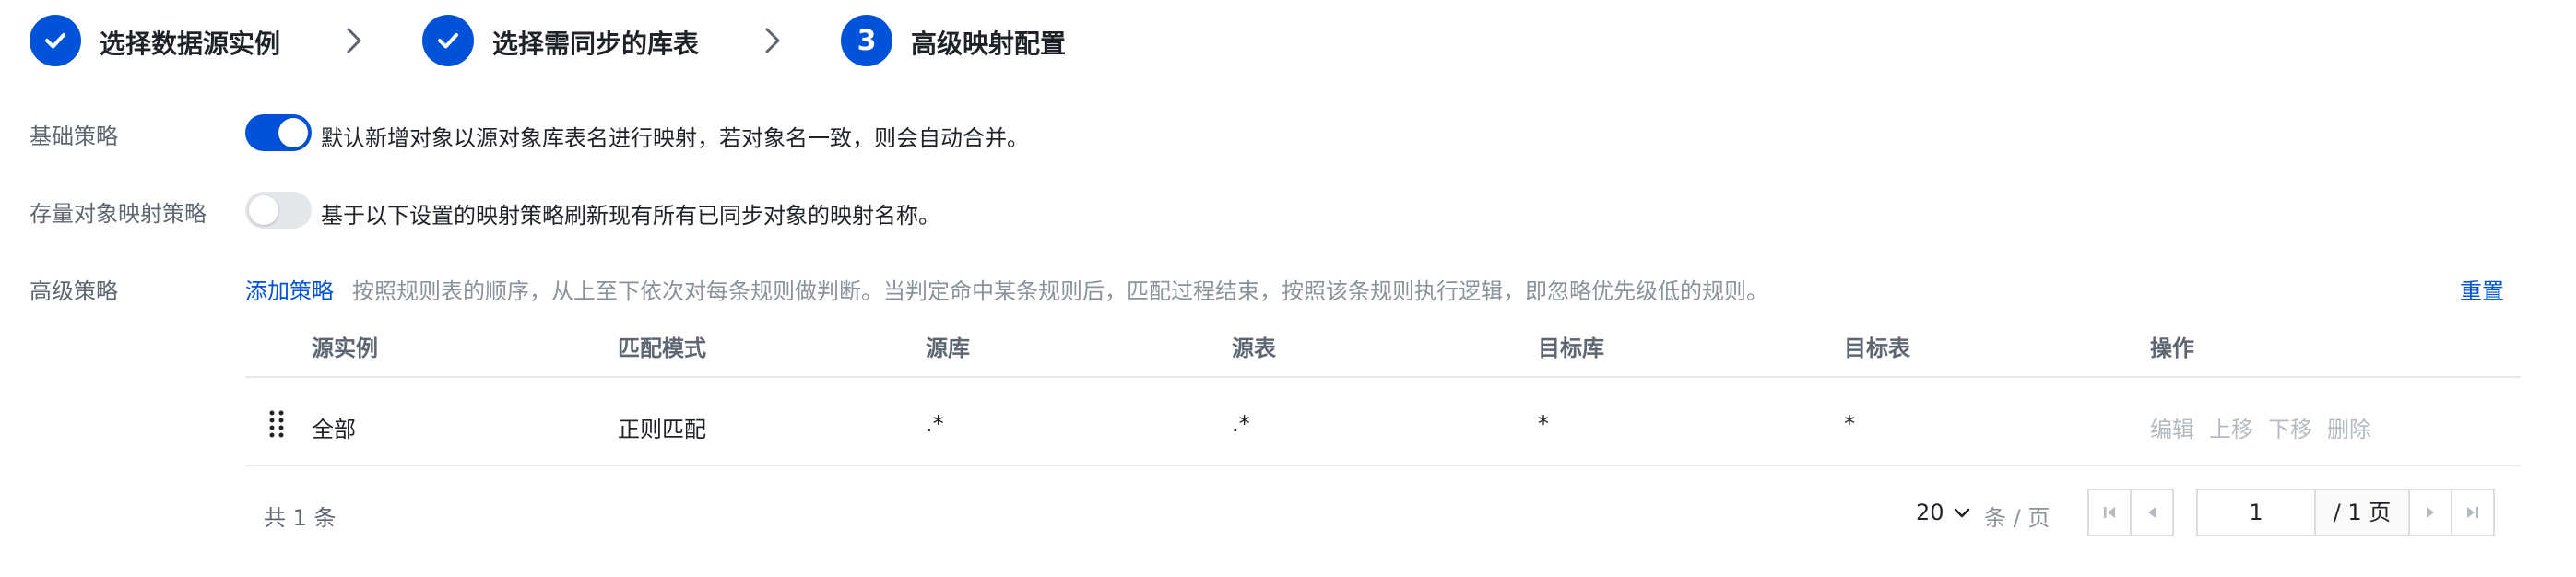  What do you see at coordinates (345, 348) in the screenshot?
I see `column-header-source-instance: 源实例` at bounding box center [345, 348].